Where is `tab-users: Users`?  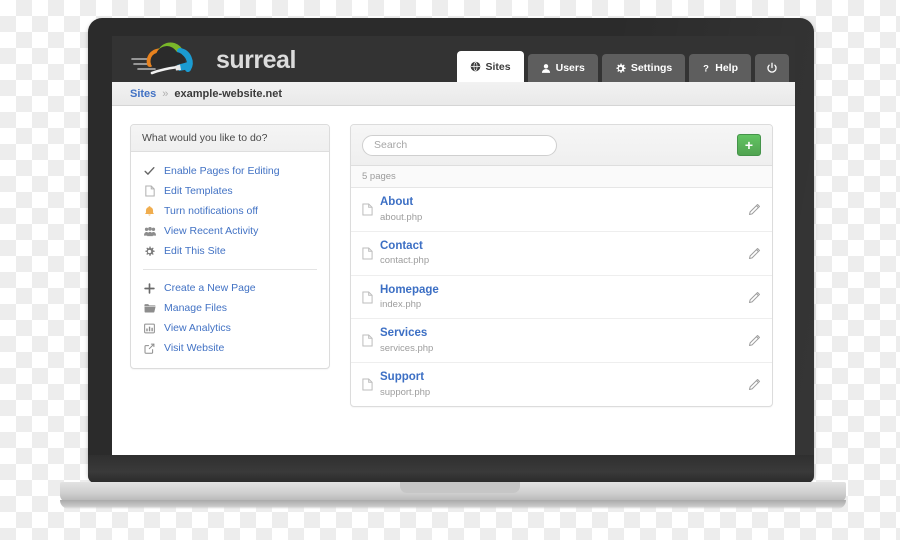
tab-users: Users is located at coordinates (562, 68).